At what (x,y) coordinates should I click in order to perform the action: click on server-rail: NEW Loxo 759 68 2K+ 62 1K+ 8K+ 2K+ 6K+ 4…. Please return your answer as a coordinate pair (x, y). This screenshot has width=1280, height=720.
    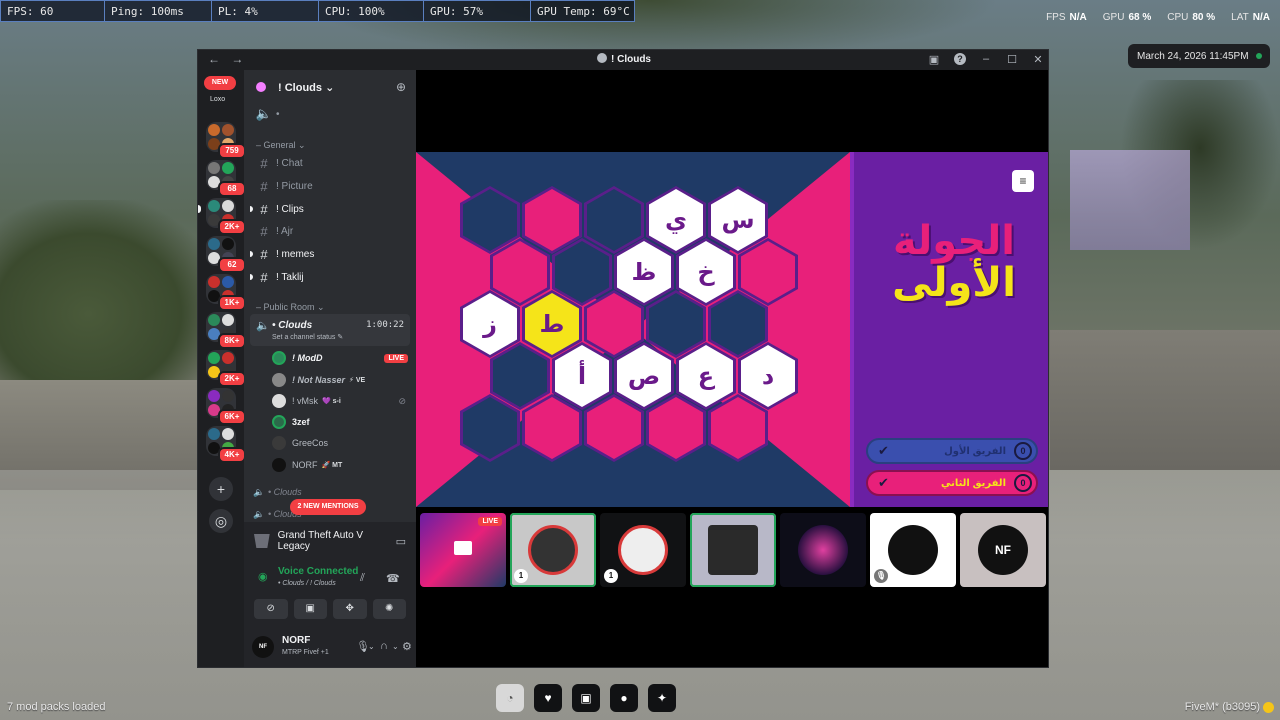
    Looking at the image, I should click on (222, 368).